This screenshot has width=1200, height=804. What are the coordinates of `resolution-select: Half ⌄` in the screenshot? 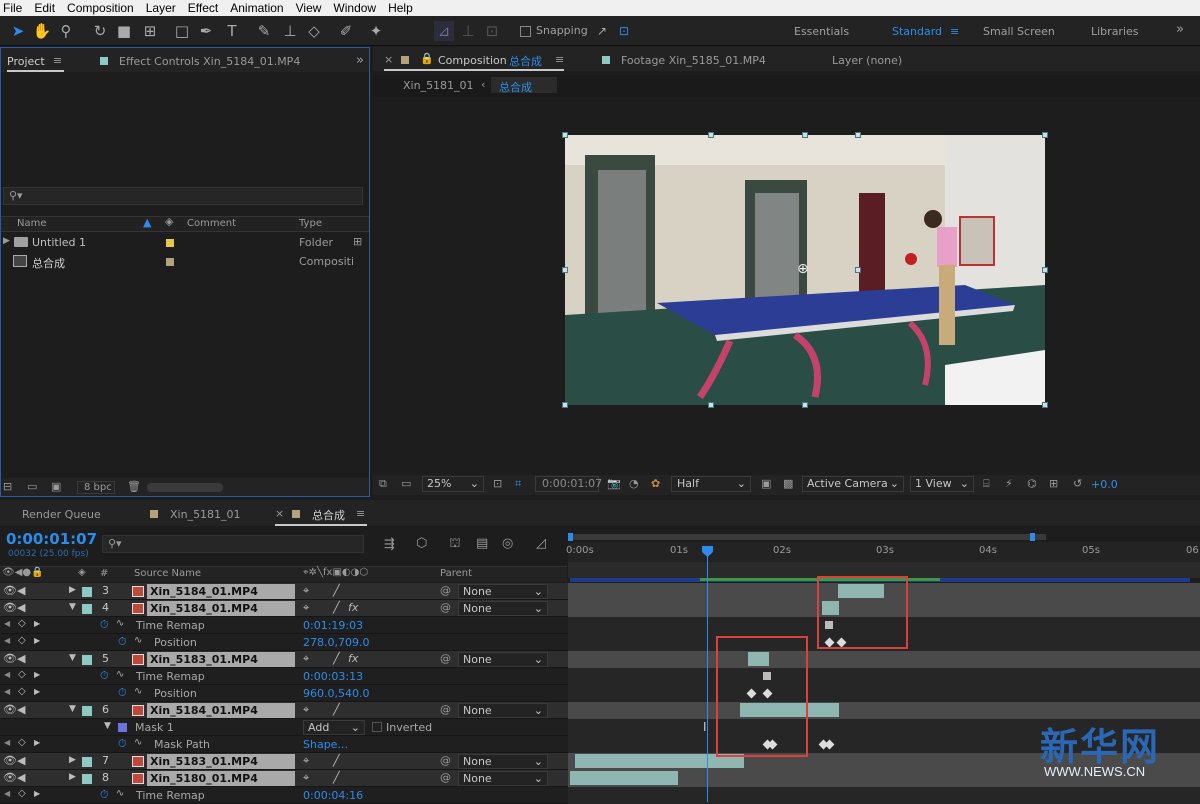 It's located at (711, 484).